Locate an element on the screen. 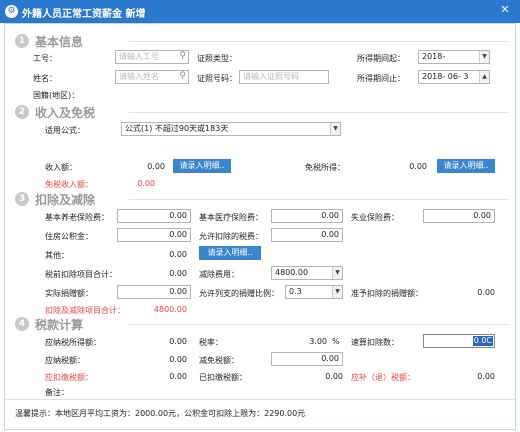 The height and width of the screenshot is (432, 520). unemployment-label: 失业保险费： is located at coordinates (375, 217).